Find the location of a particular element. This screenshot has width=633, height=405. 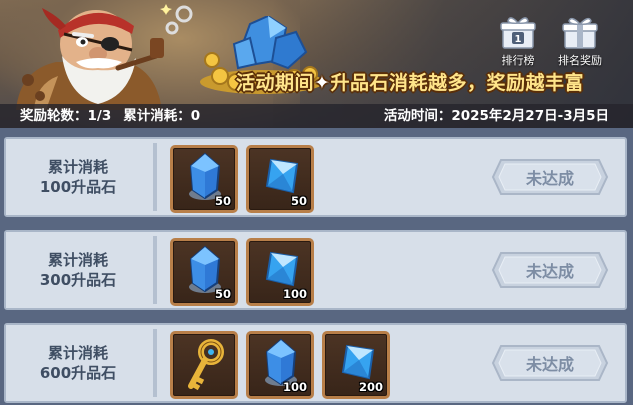

rank-reward-button: 排名奖励 is located at coordinates (580, 43).